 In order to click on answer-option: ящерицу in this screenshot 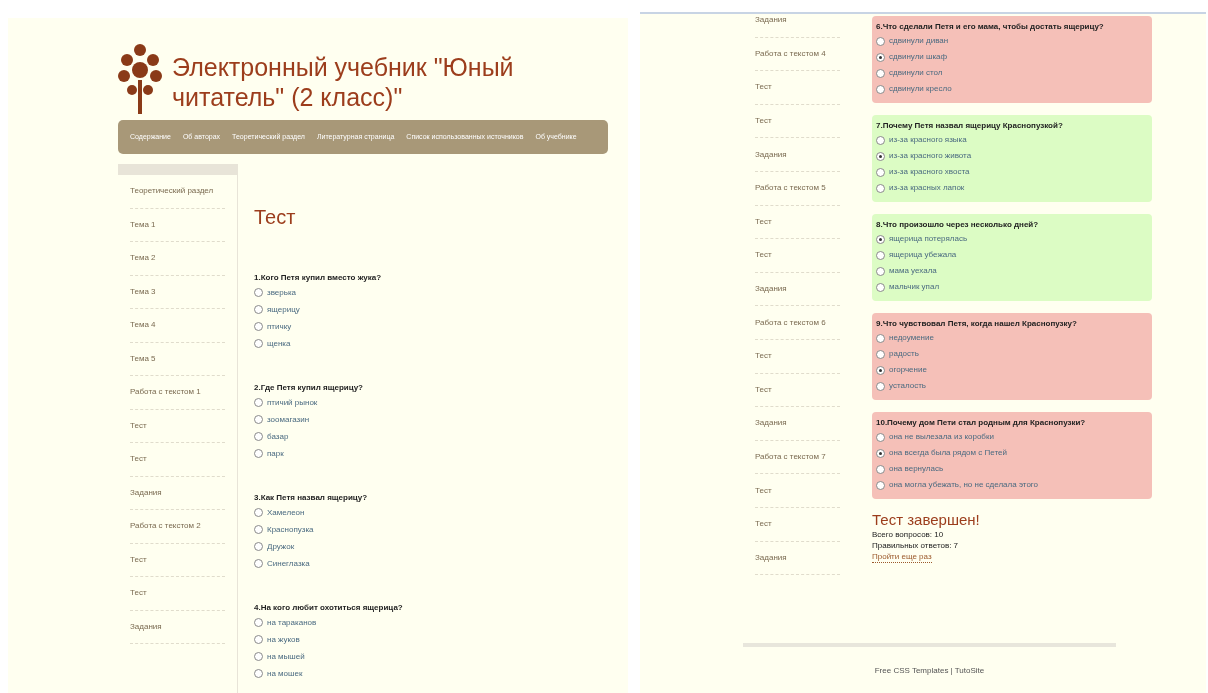, I will do `click(283, 309)`.